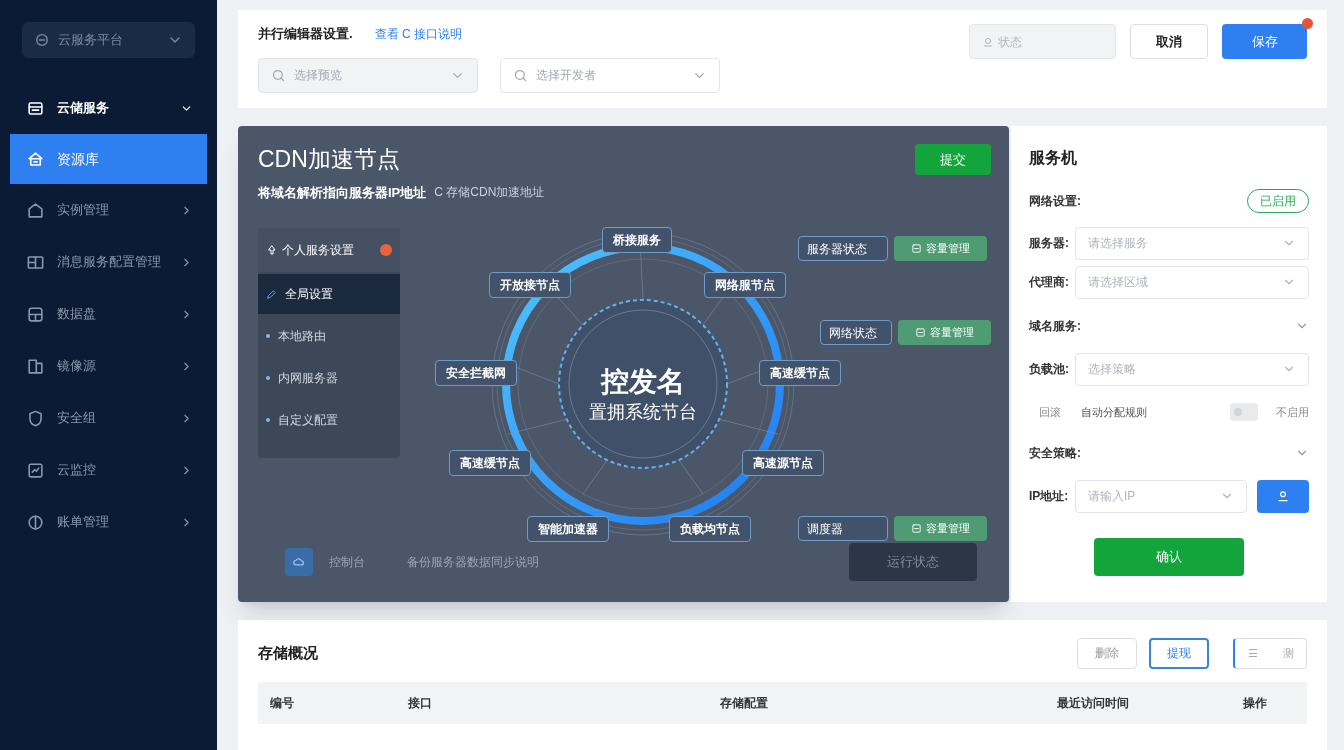  What do you see at coordinates (288, 652) in the screenshot?
I see `storage-title: 存储概况` at bounding box center [288, 652].